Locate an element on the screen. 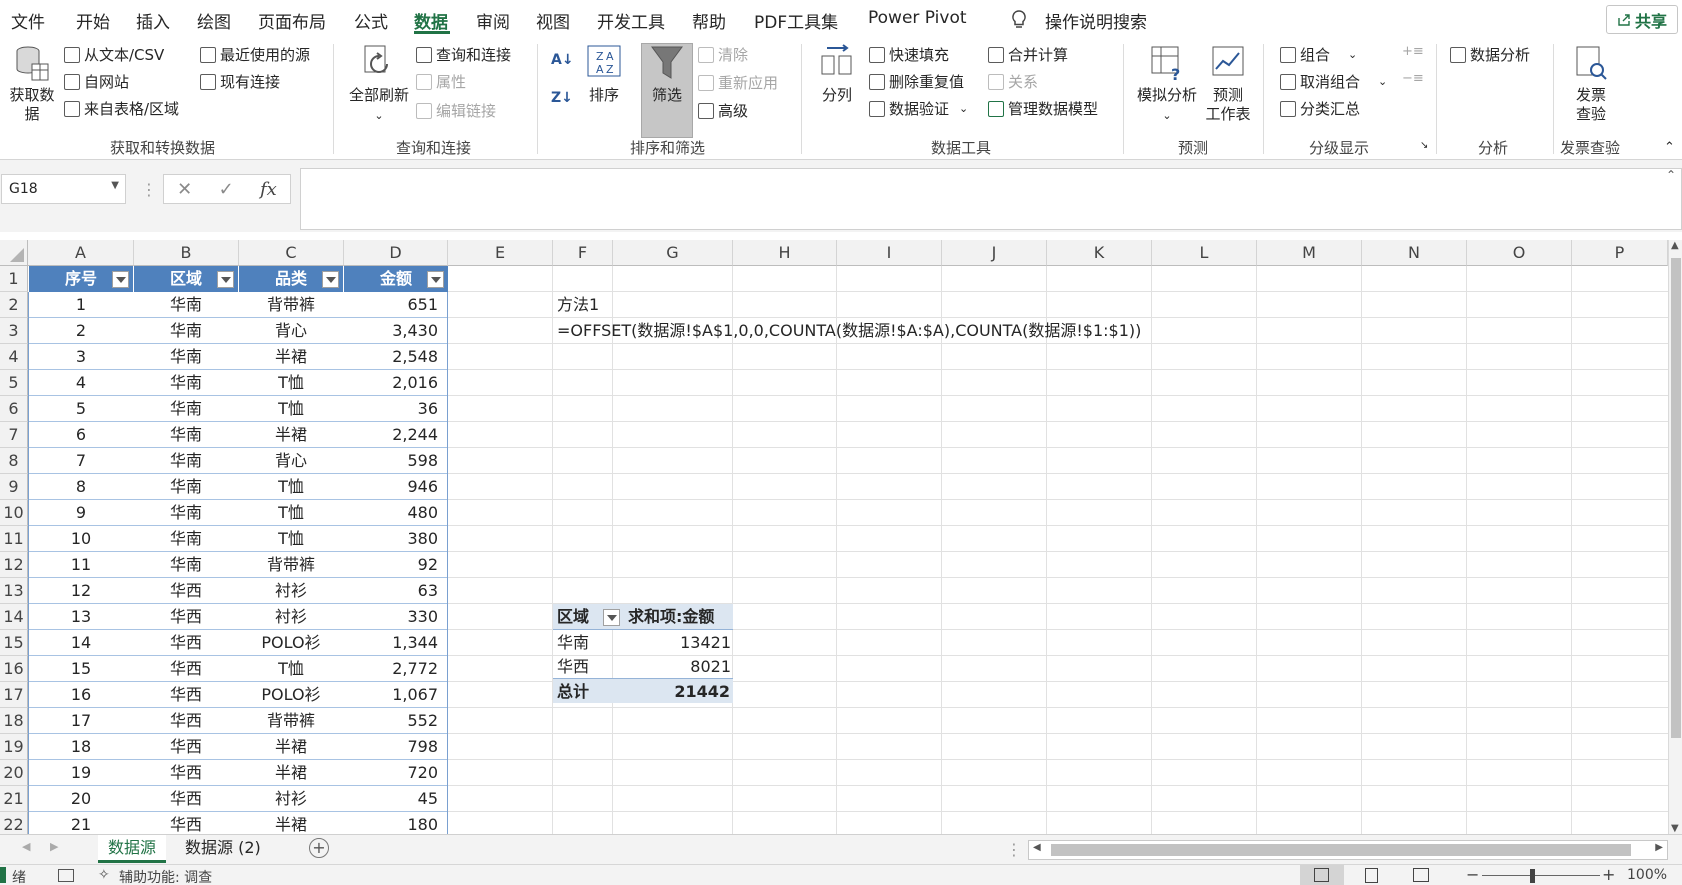  table-cell-amount: 1,067 is located at coordinates (396, 695).